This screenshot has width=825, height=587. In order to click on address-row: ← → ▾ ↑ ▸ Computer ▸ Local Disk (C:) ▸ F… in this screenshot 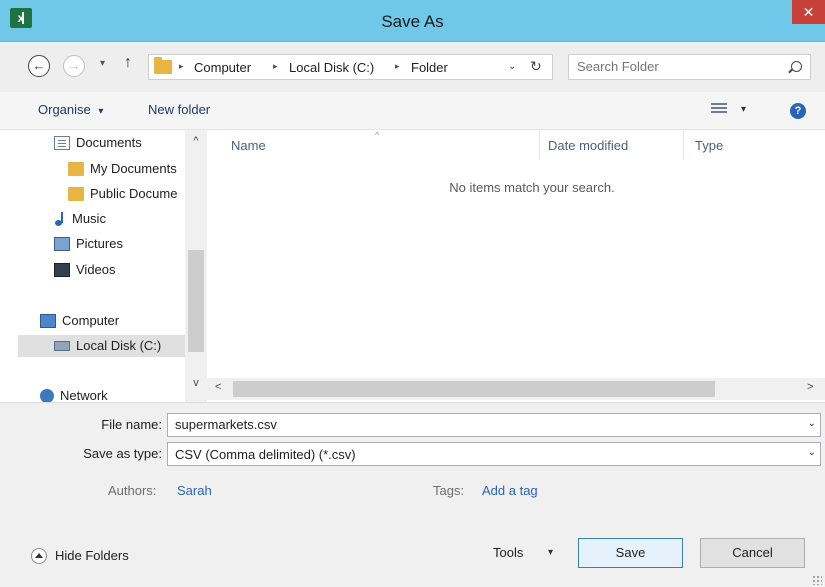, I will do `click(412, 67)`.